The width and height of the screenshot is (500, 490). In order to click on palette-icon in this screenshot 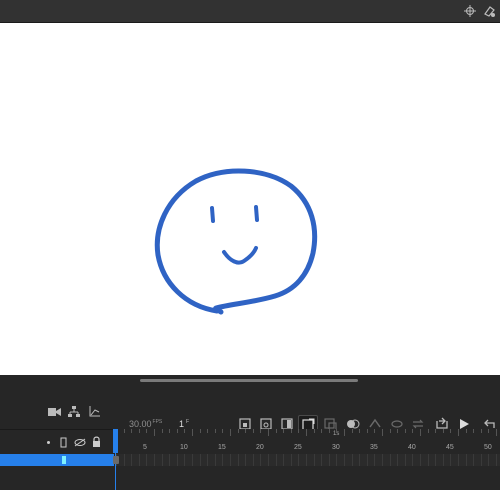, I will do `click(489, 11)`.